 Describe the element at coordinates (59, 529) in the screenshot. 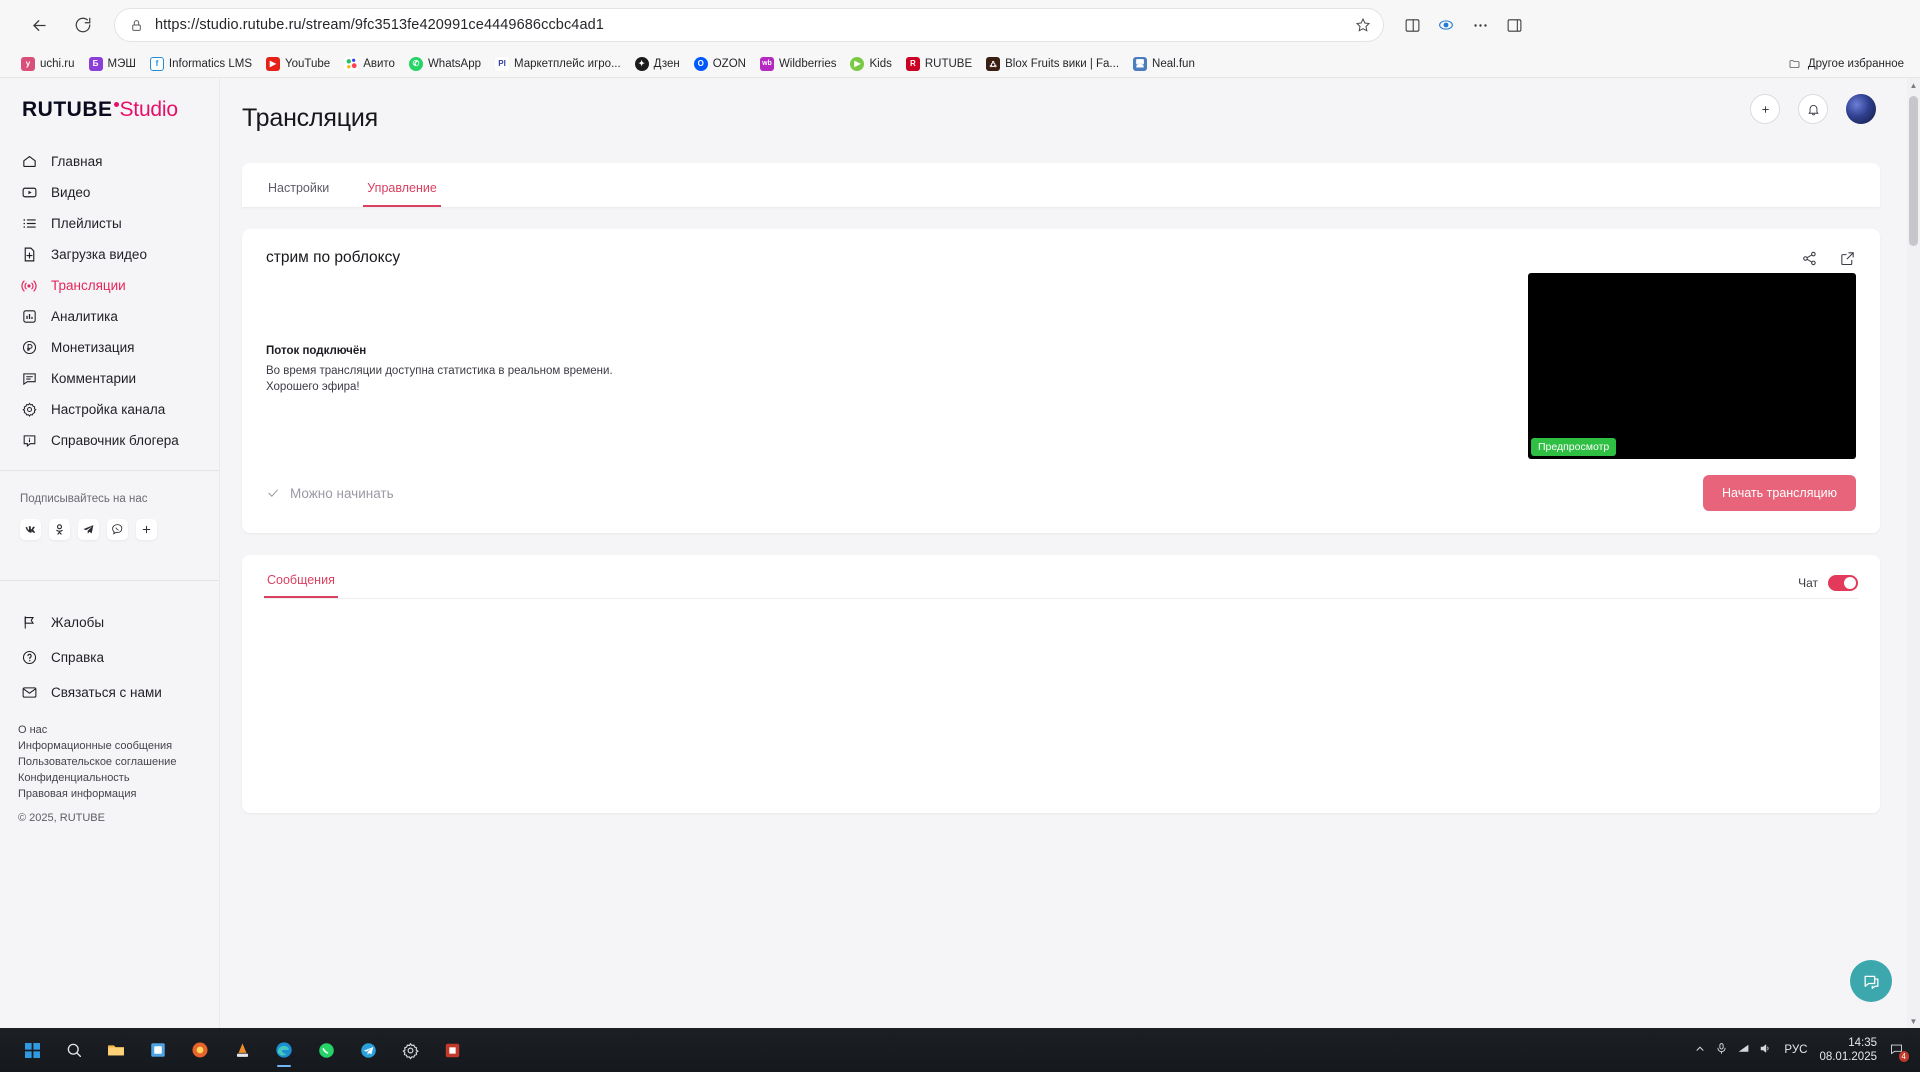

I see `odnoklassniki-icon` at that location.